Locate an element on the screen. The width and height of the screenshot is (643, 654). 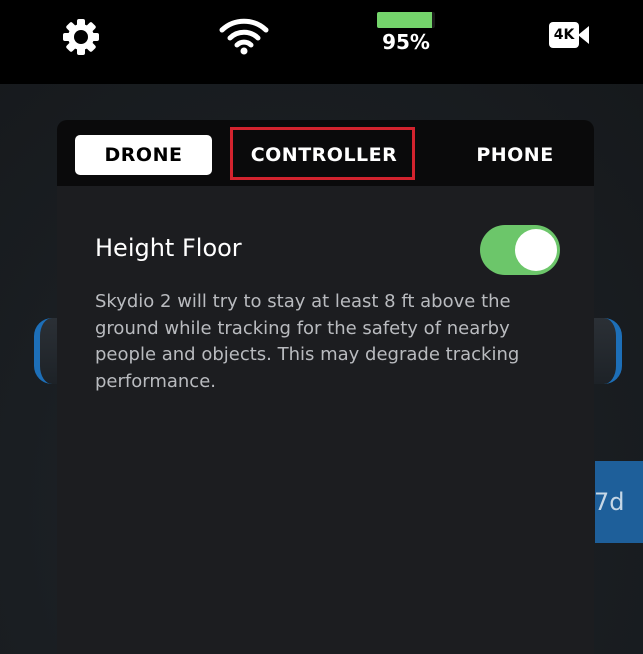
tab-bar: DRONE CONTROLLER PHONE is located at coordinates (325, 153).